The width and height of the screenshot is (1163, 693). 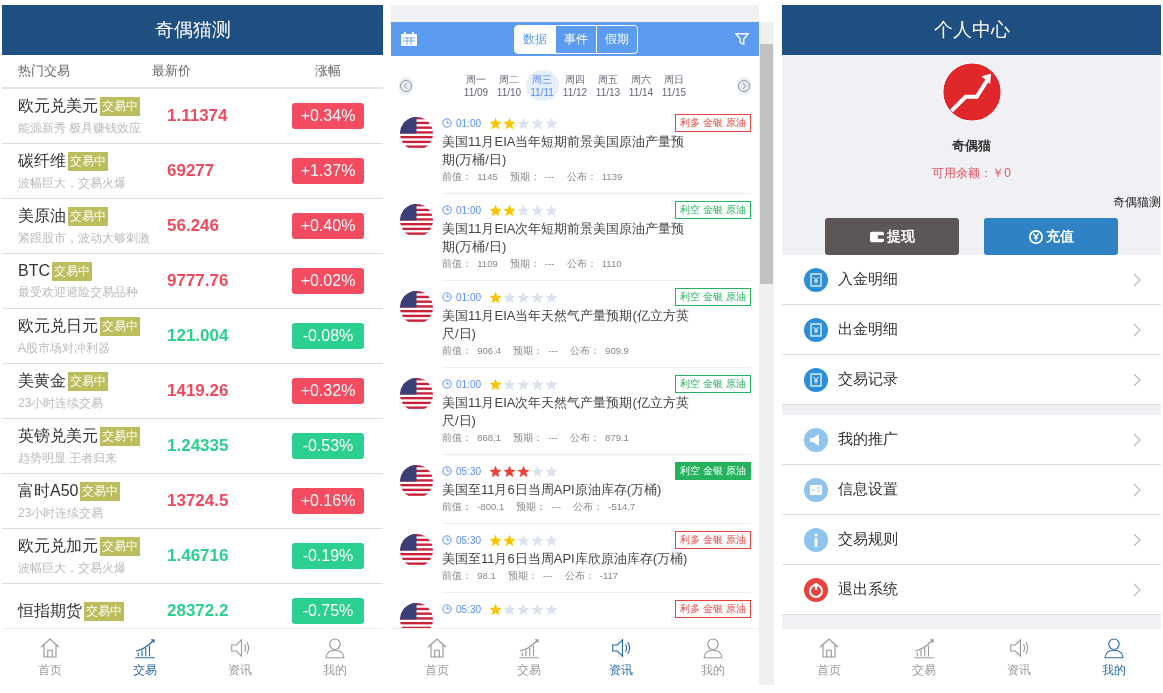 What do you see at coordinates (472, 438) in the screenshot?
I see `previous-value: 前值： 868.1` at bounding box center [472, 438].